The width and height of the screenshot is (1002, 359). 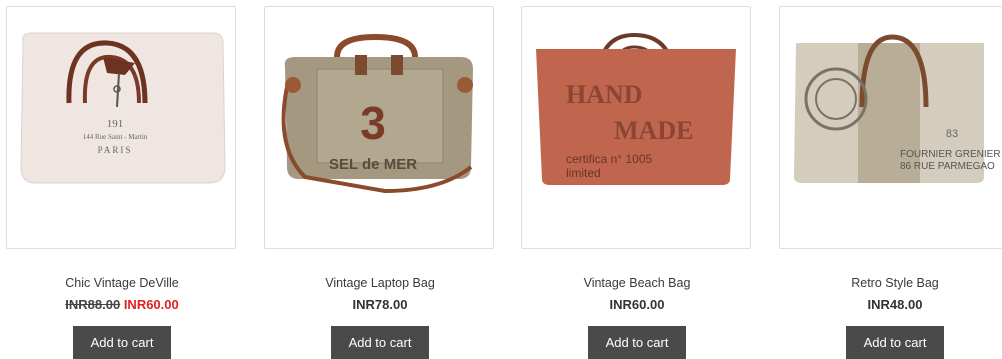 What do you see at coordinates (653, 130) in the screenshot?
I see `svg-text: MADE` at bounding box center [653, 130].